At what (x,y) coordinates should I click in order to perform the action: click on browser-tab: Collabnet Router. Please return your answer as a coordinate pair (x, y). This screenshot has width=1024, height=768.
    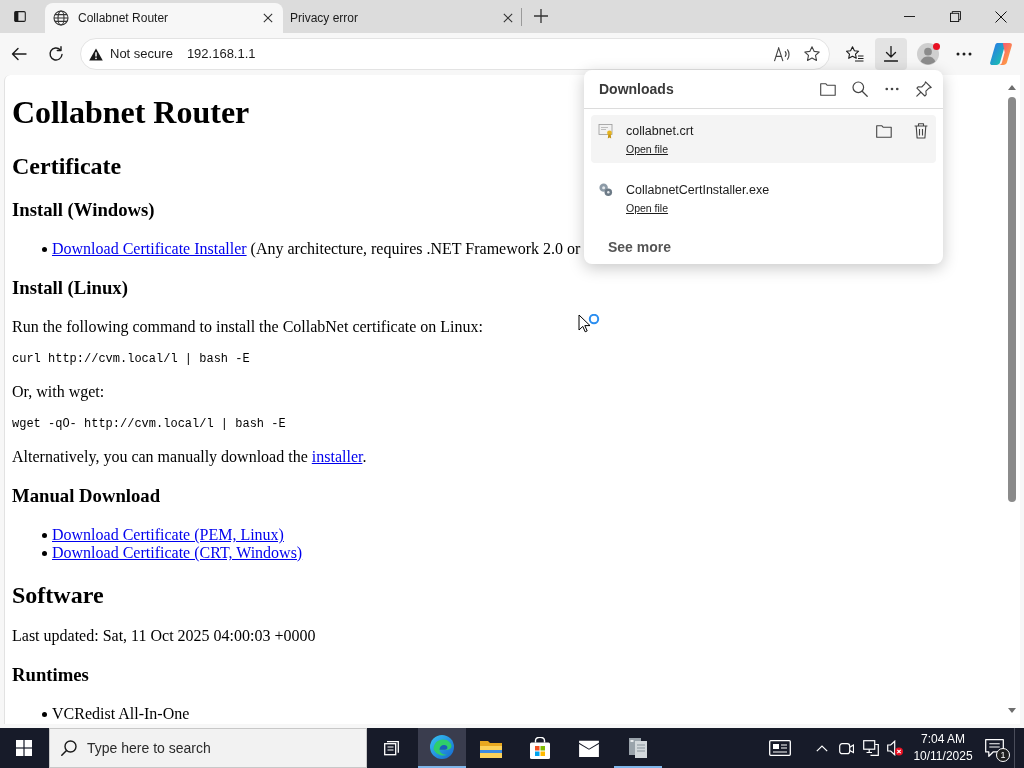
    Looking at the image, I should click on (164, 18).